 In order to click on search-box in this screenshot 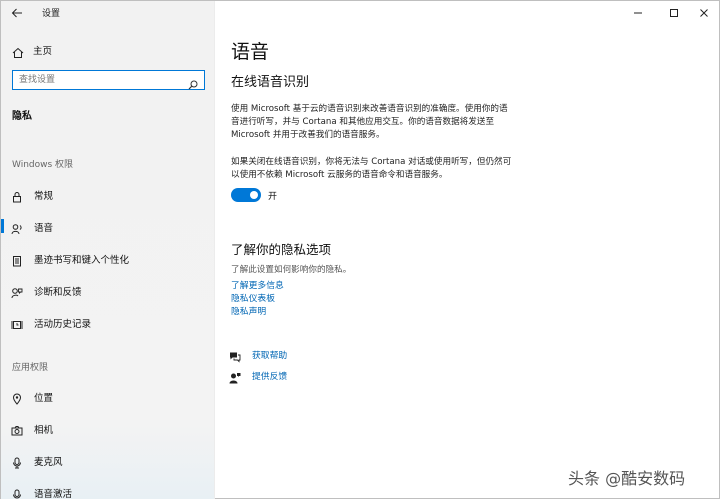, I will do `click(108, 80)`.